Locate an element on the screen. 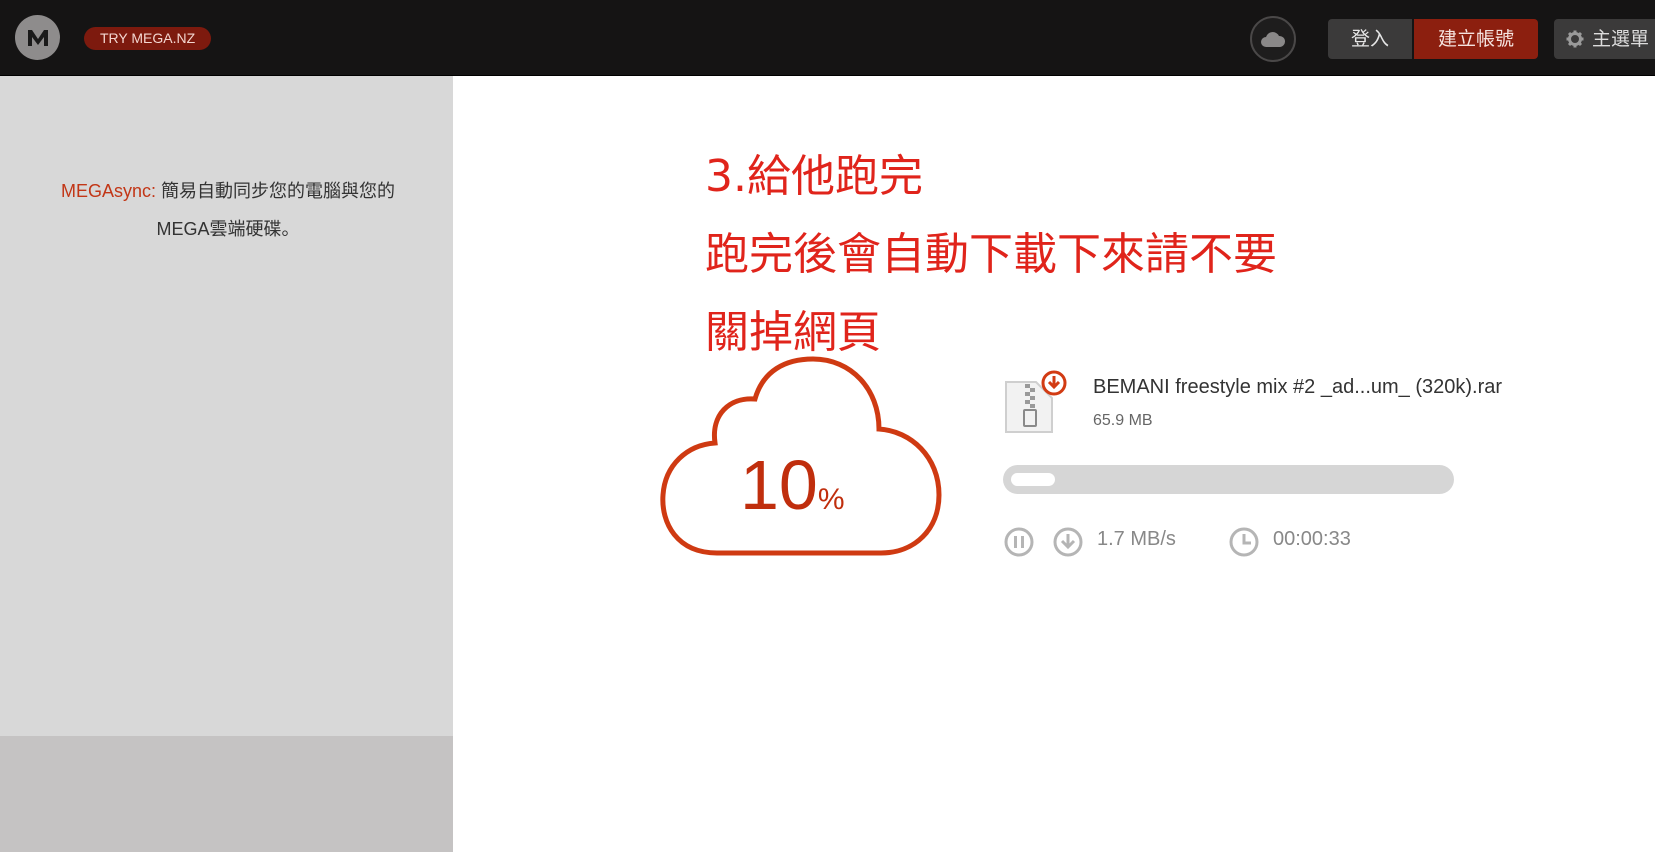 The height and width of the screenshot is (852, 1655). percent-value: 10 is located at coordinates (779, 485).